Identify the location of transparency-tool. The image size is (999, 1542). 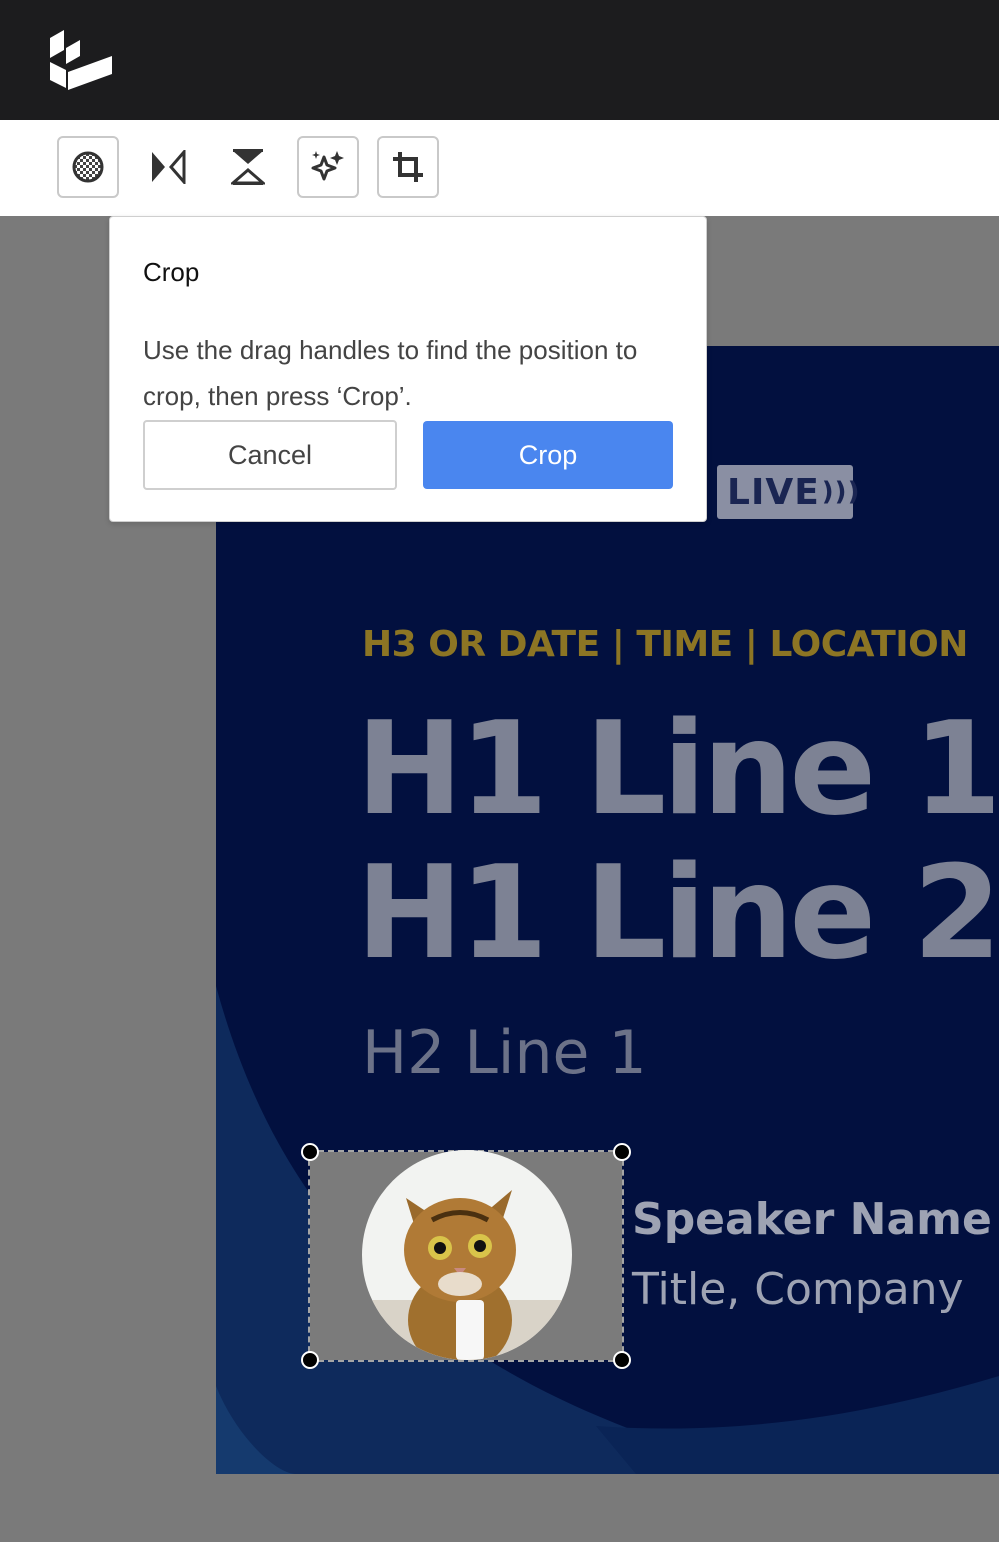
(88, 167).